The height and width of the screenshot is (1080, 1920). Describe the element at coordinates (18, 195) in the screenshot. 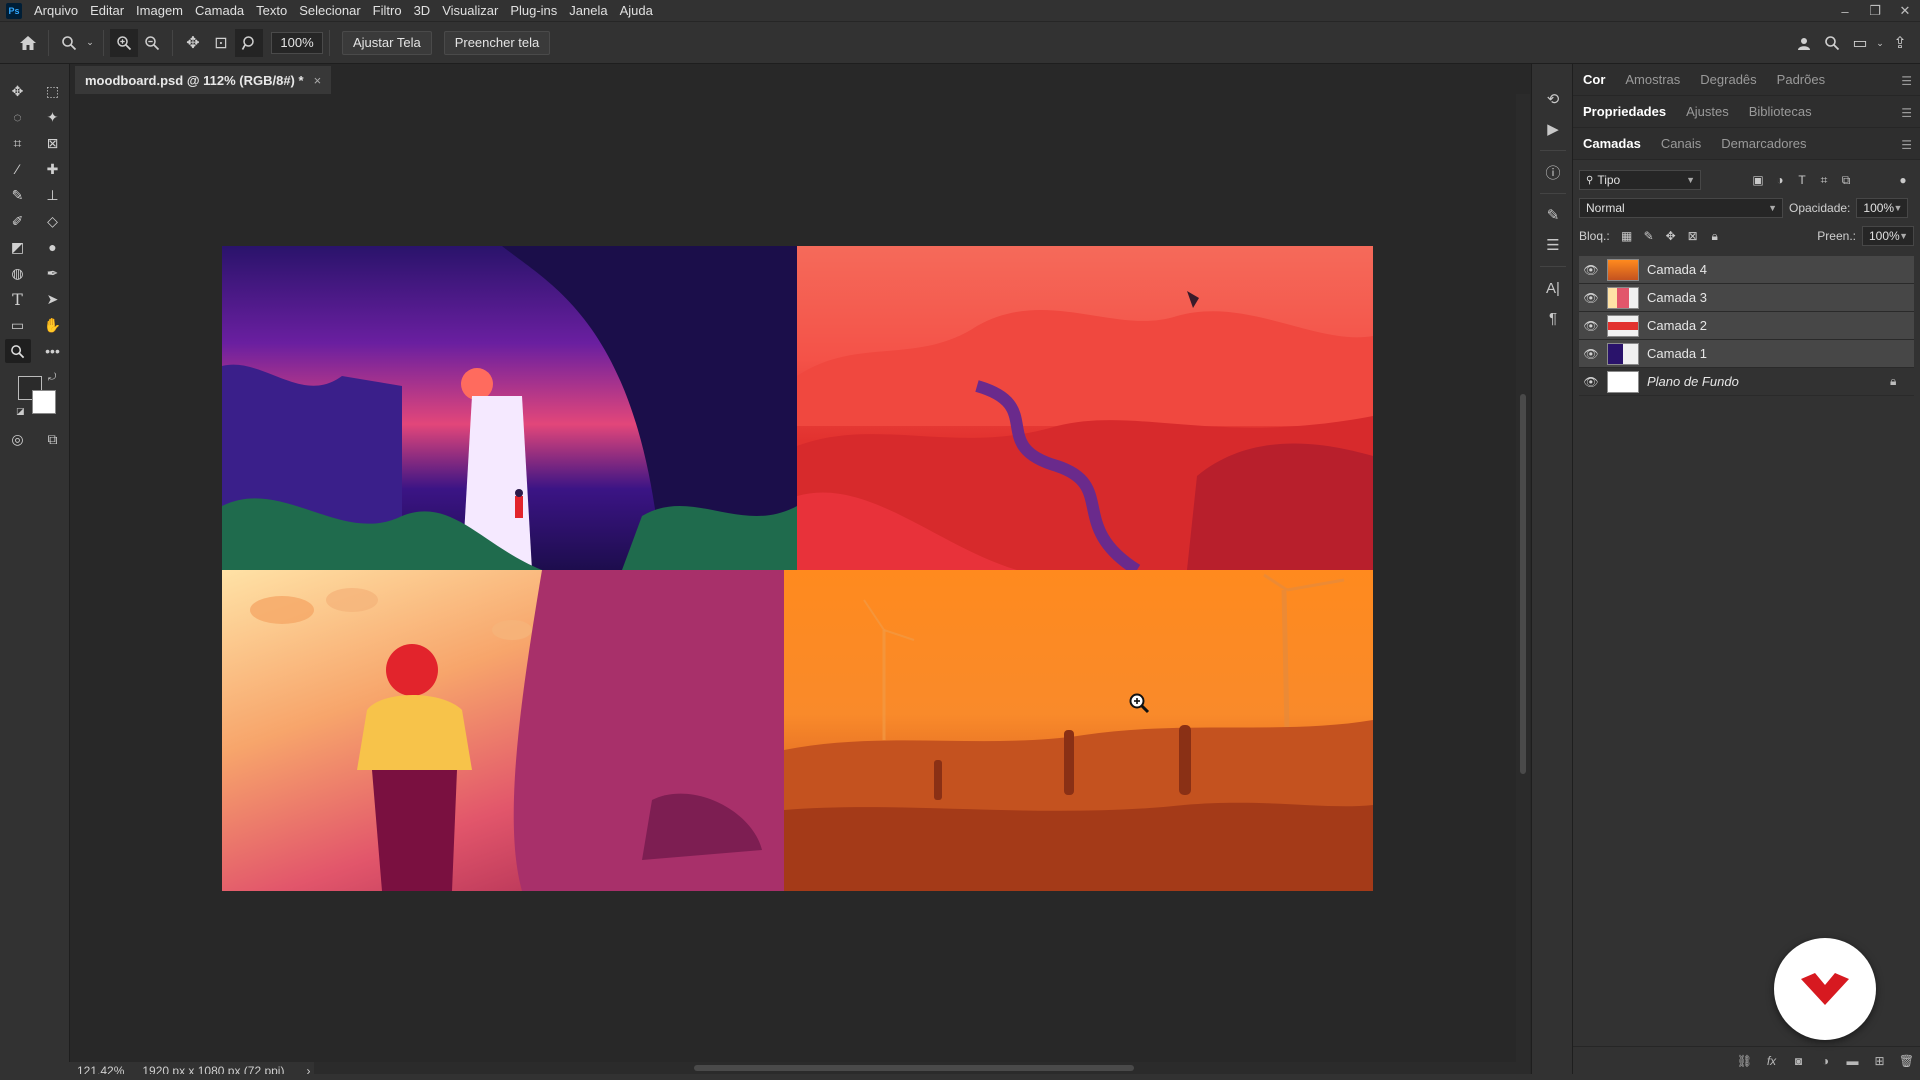

I see `brush-tool-icon: ✎` at that location.